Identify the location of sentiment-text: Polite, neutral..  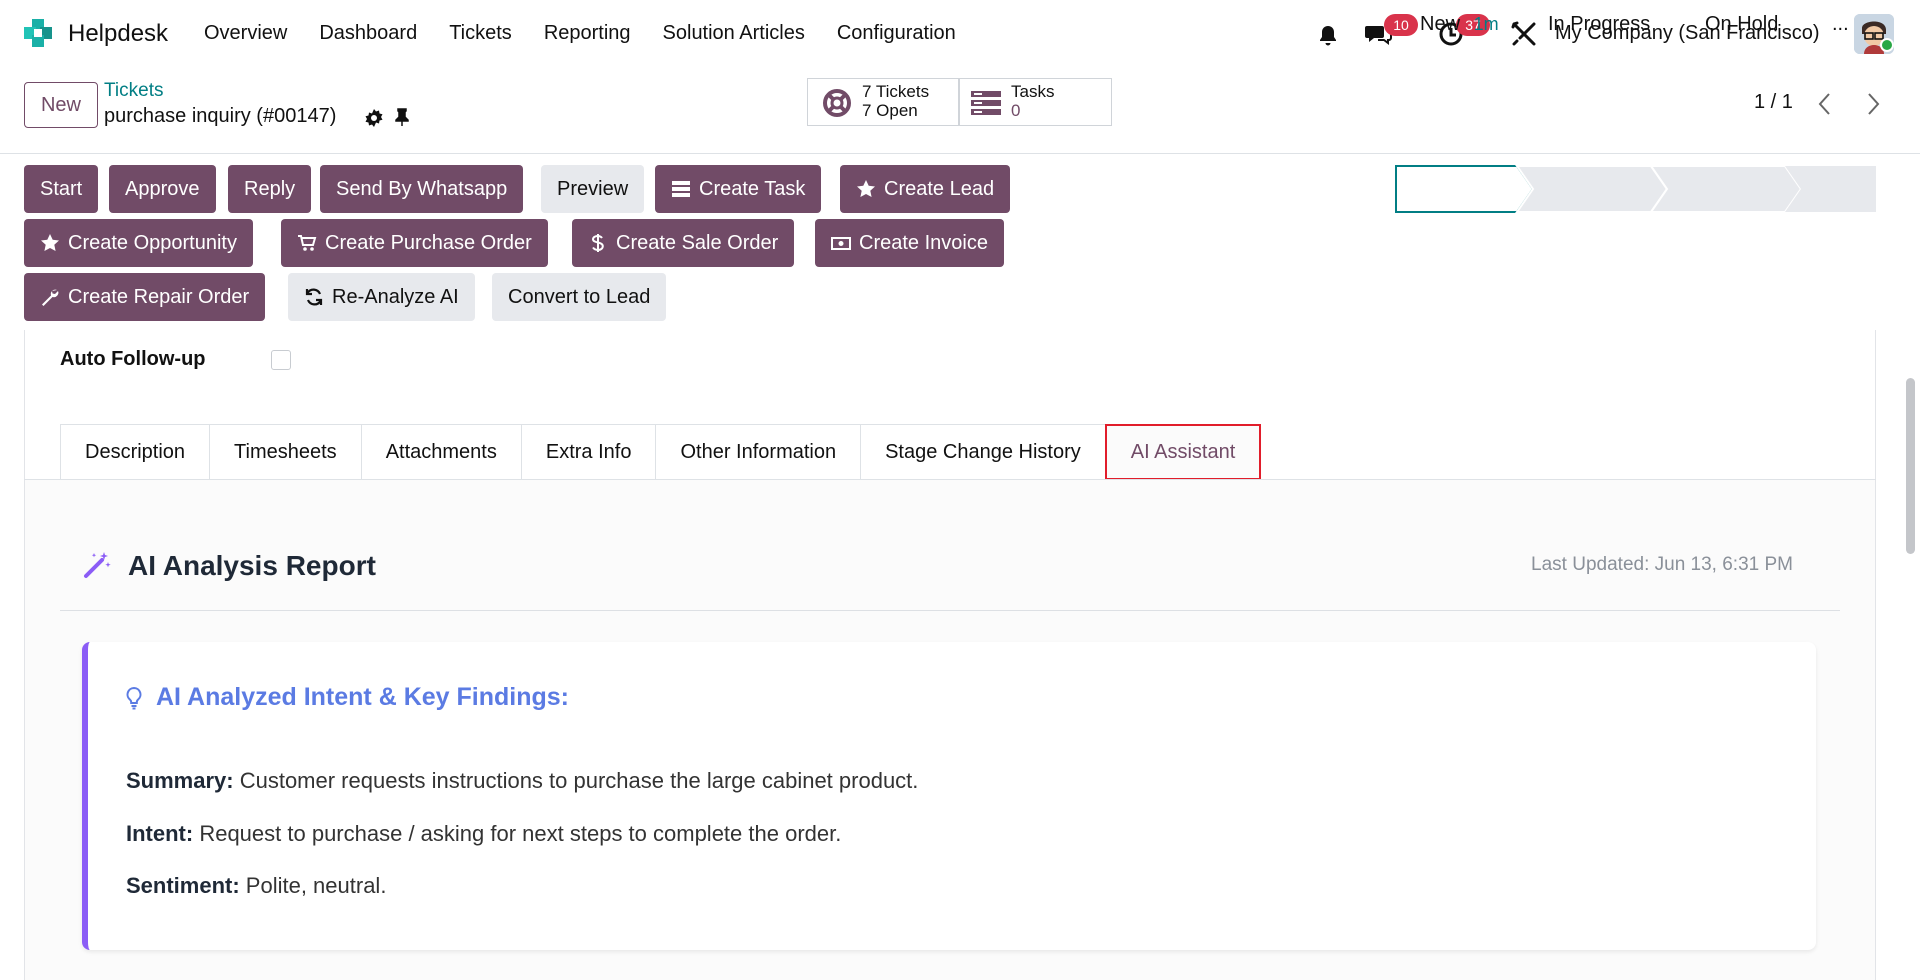
(313, 885).